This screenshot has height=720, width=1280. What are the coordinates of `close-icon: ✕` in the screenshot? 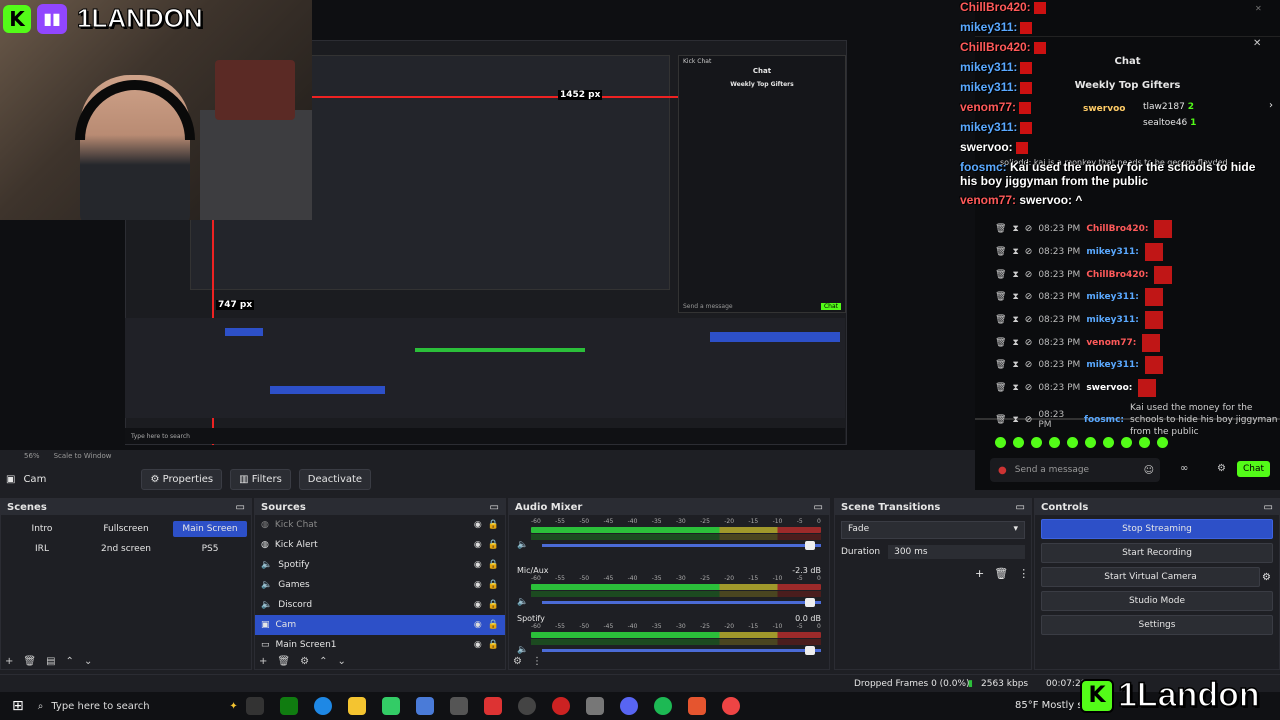 It's located at (1257, 43).